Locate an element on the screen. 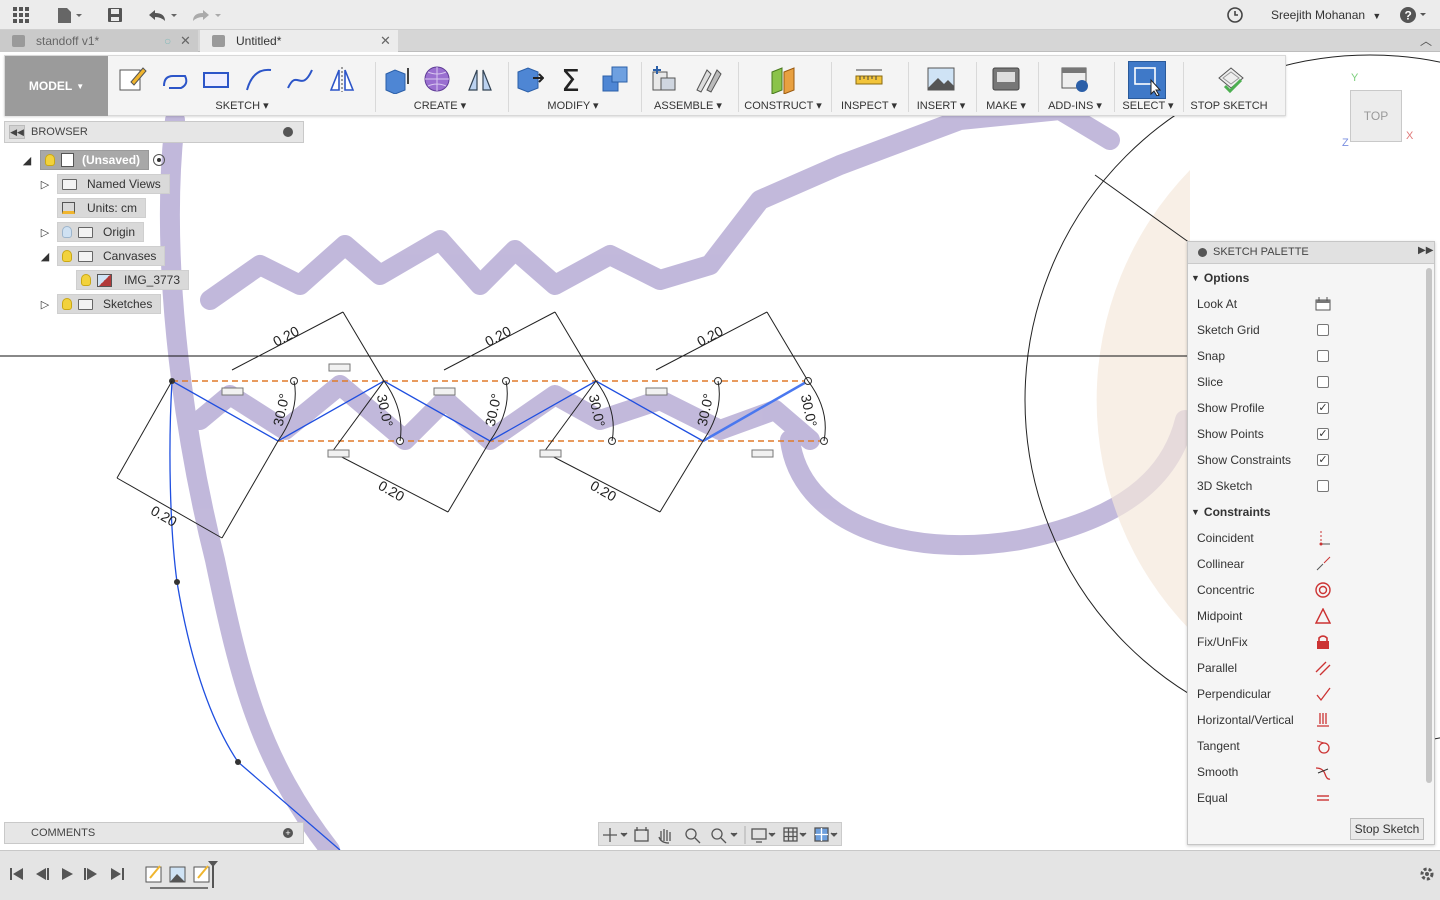 The height and width of the screenshot is (900, 1440). create-menu: CREATE ▾ is located at coordinates (440, 105).